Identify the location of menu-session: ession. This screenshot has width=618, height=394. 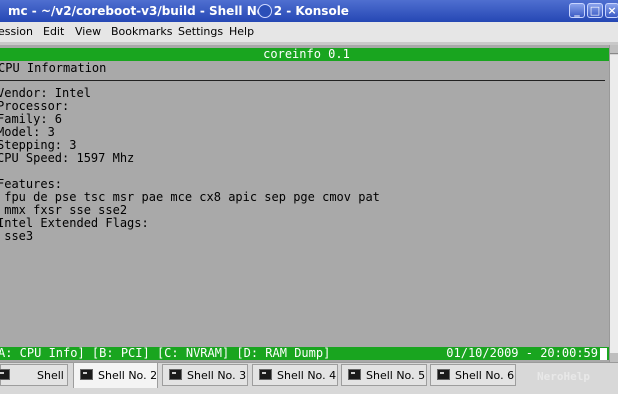
(16, 31).